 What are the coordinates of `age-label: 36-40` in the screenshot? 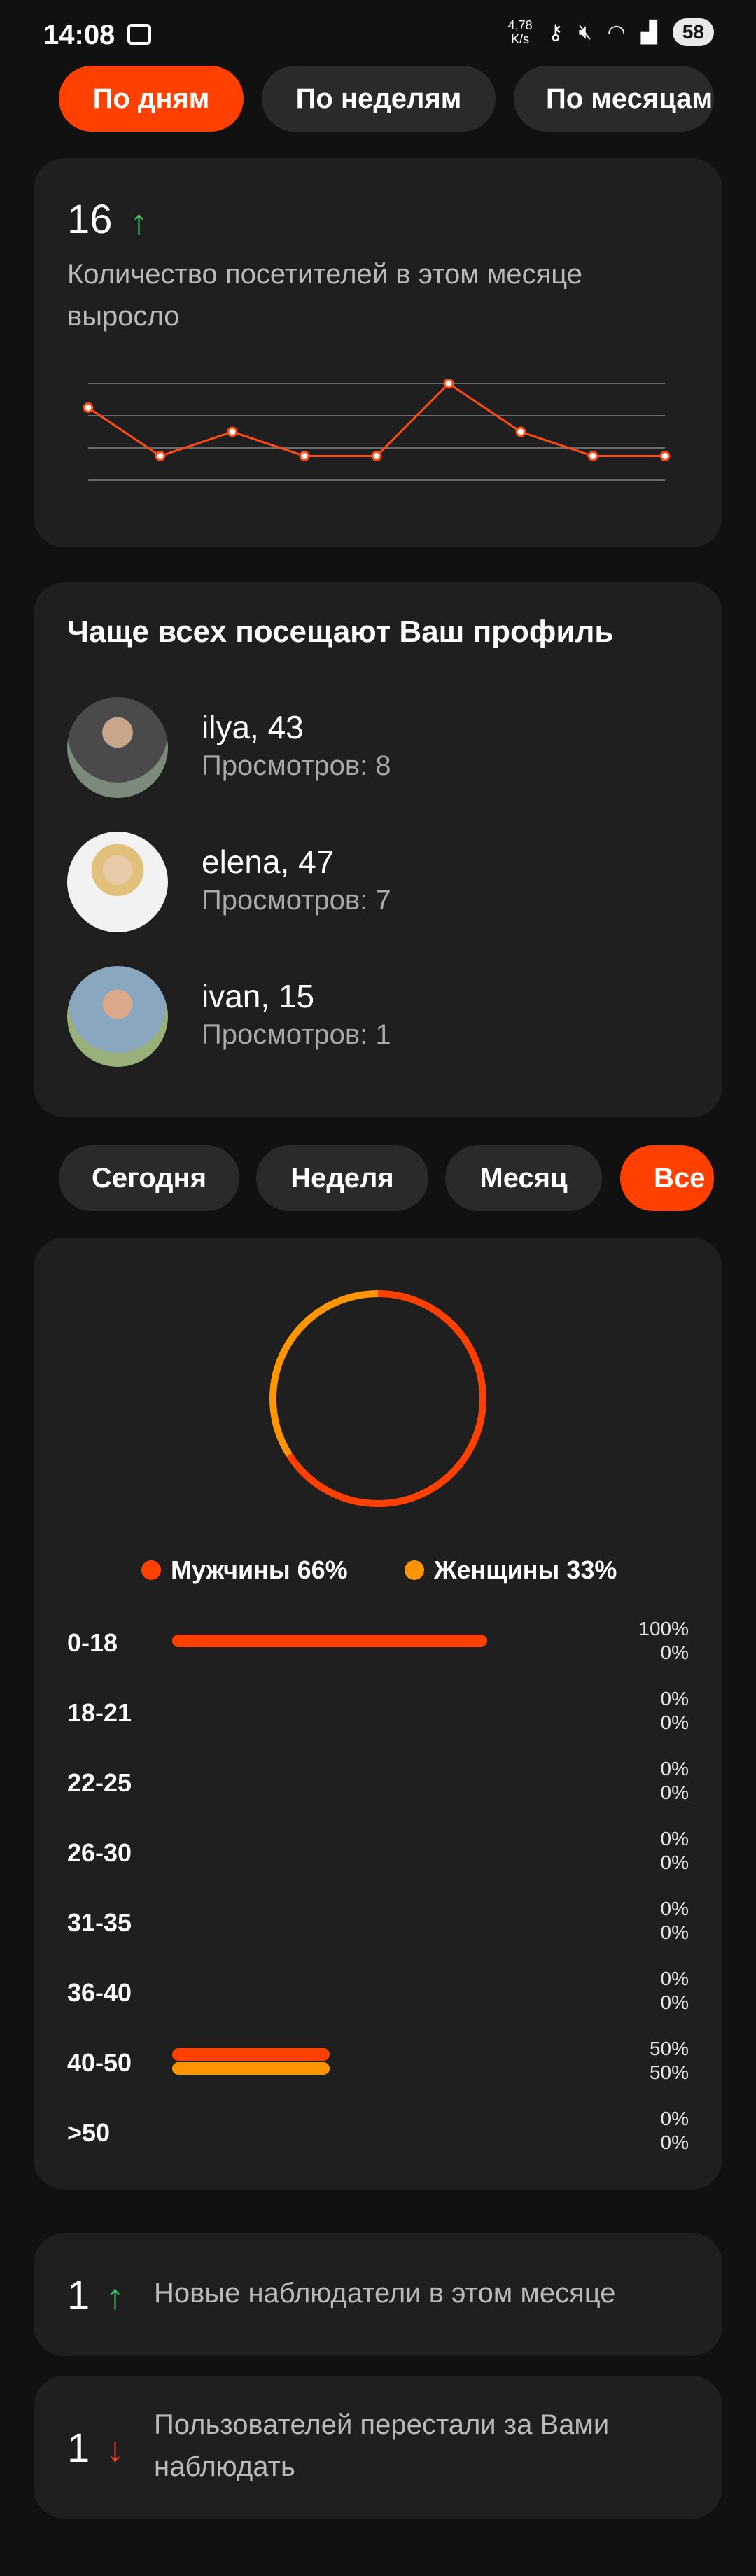 It's located at (99, 1992).